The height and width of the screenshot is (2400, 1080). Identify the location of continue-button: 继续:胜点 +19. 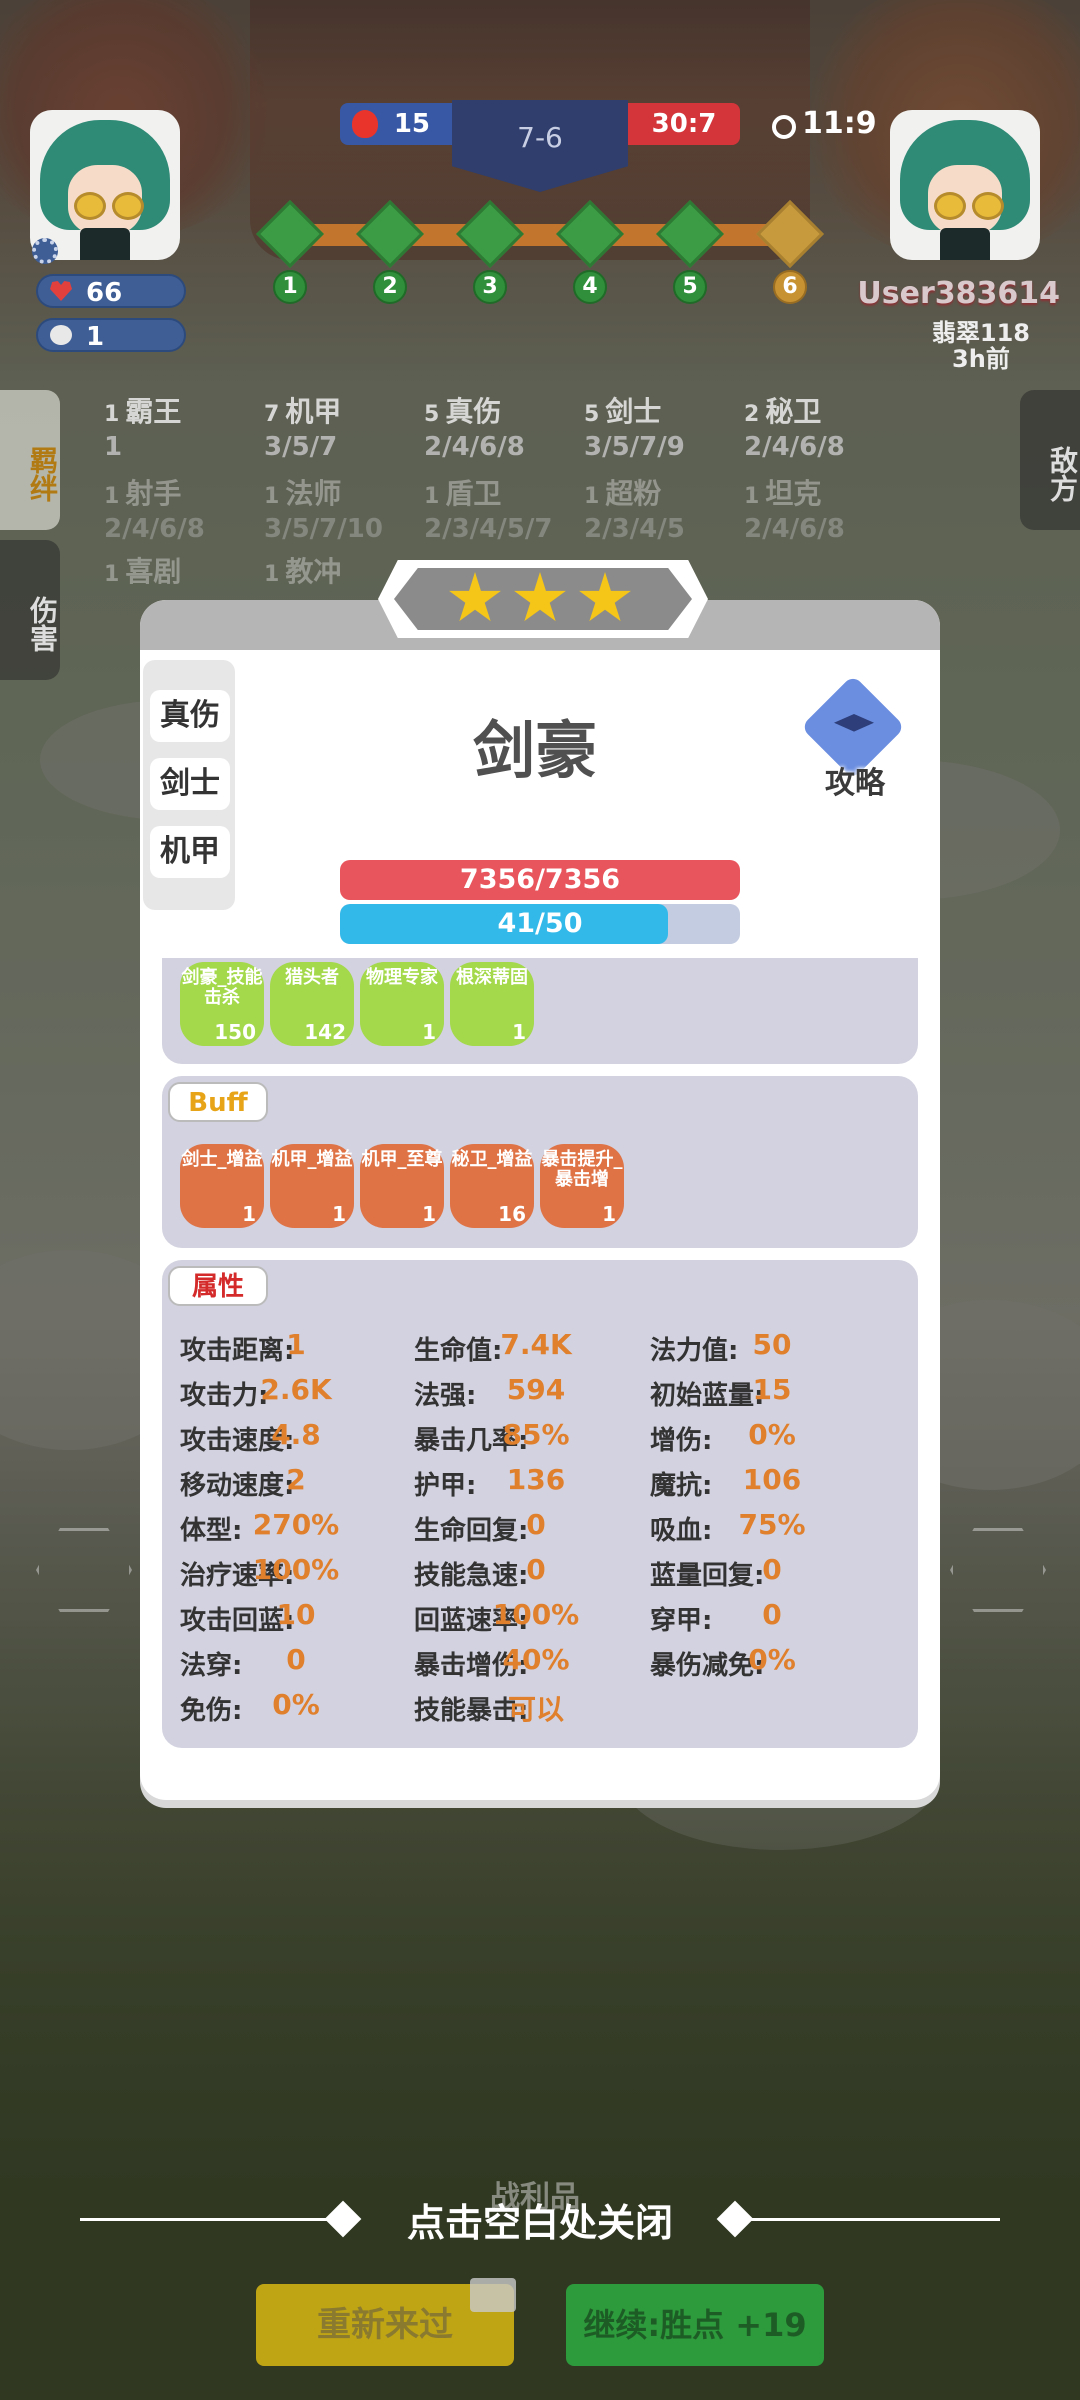
(695, 2325).